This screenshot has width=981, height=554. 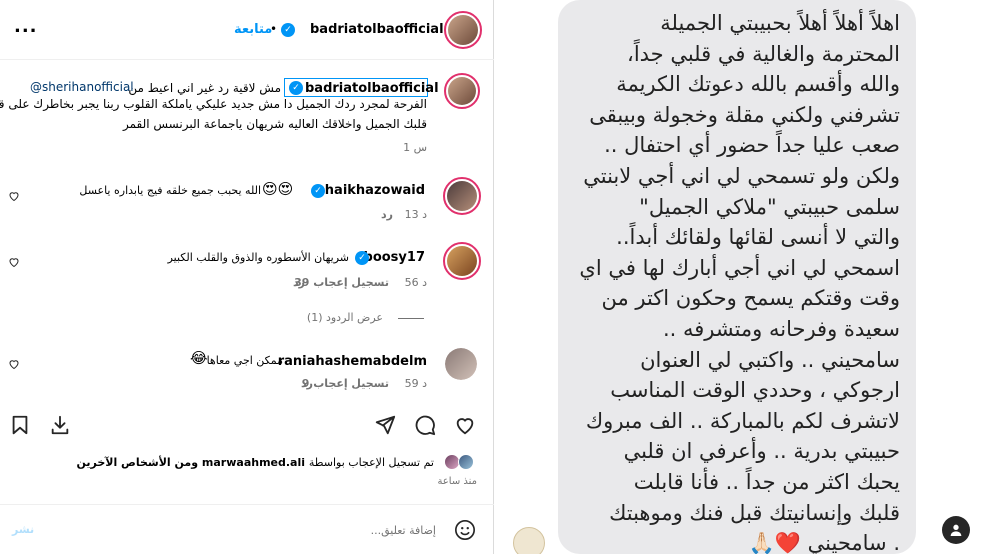 What do you see at coordinates (82, 87) in the screenshot?
I see `caption-mention: @sherihanofficial` at bounding box center [82, 87].